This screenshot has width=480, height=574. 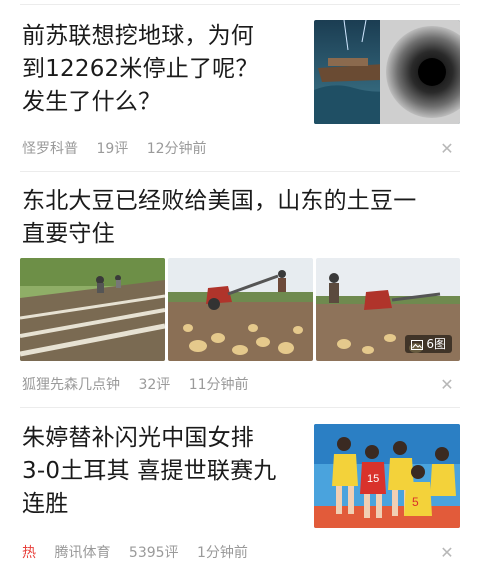 I want to click on feed-item-title: 前苏联想挖地球，为何 到12262米停止了呢？ 发生了什么？, so click(x=157, y=69).